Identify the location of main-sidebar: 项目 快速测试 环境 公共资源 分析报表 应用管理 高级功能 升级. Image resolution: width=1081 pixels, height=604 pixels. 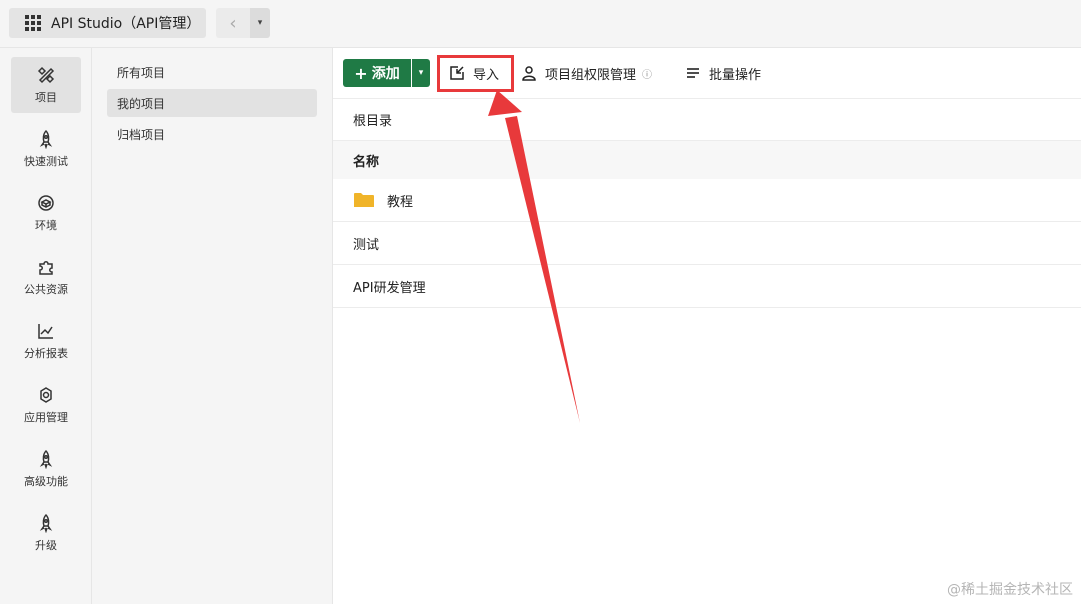
(46, 326).